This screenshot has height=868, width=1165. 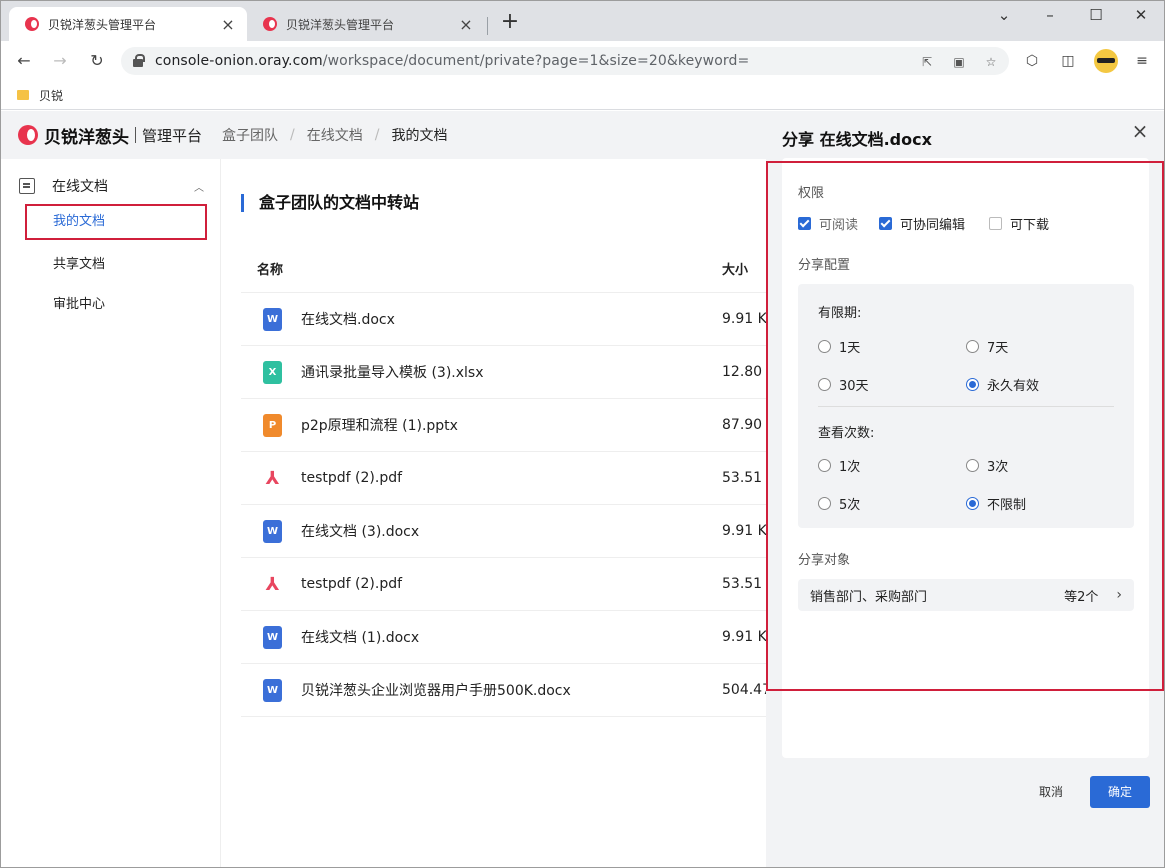 What do you see at coordinates (172, 135) in the screenshot?
I see `platform-name: 管理平台` at bounding box center [172, 135].